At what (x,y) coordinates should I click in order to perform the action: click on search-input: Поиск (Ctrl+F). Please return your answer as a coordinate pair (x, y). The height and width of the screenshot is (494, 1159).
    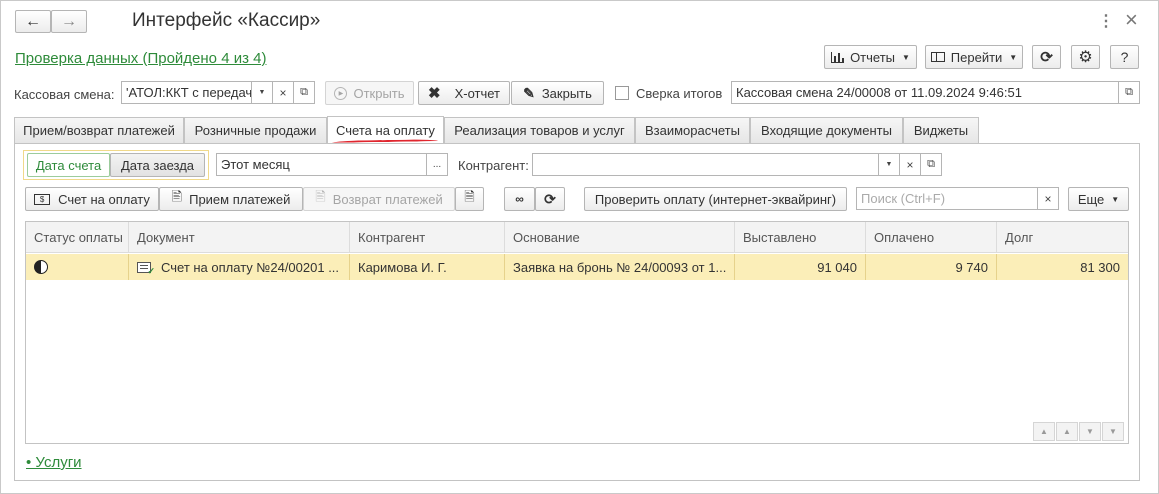
    Looking at the image, I should click on (947, 198).